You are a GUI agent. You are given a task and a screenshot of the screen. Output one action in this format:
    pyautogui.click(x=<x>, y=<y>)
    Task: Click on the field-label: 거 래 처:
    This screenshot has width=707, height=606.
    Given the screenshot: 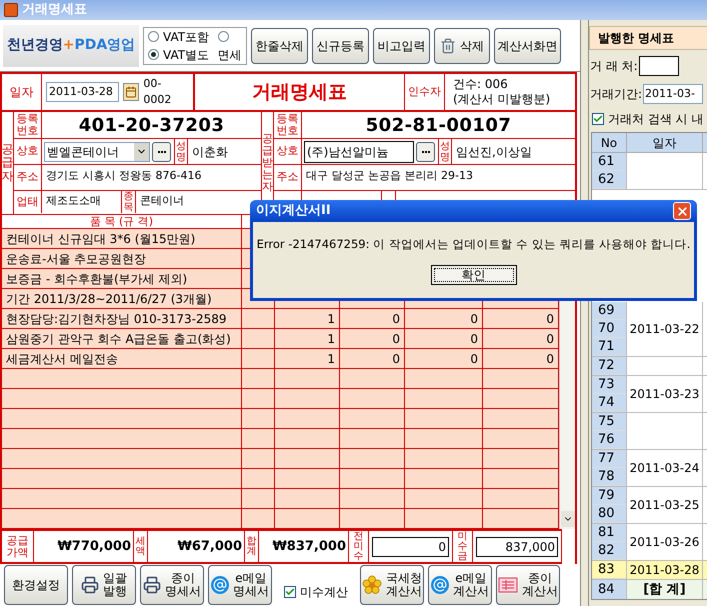 What is the action you would take?
    pyautogui.click(x=614, y=66)
    